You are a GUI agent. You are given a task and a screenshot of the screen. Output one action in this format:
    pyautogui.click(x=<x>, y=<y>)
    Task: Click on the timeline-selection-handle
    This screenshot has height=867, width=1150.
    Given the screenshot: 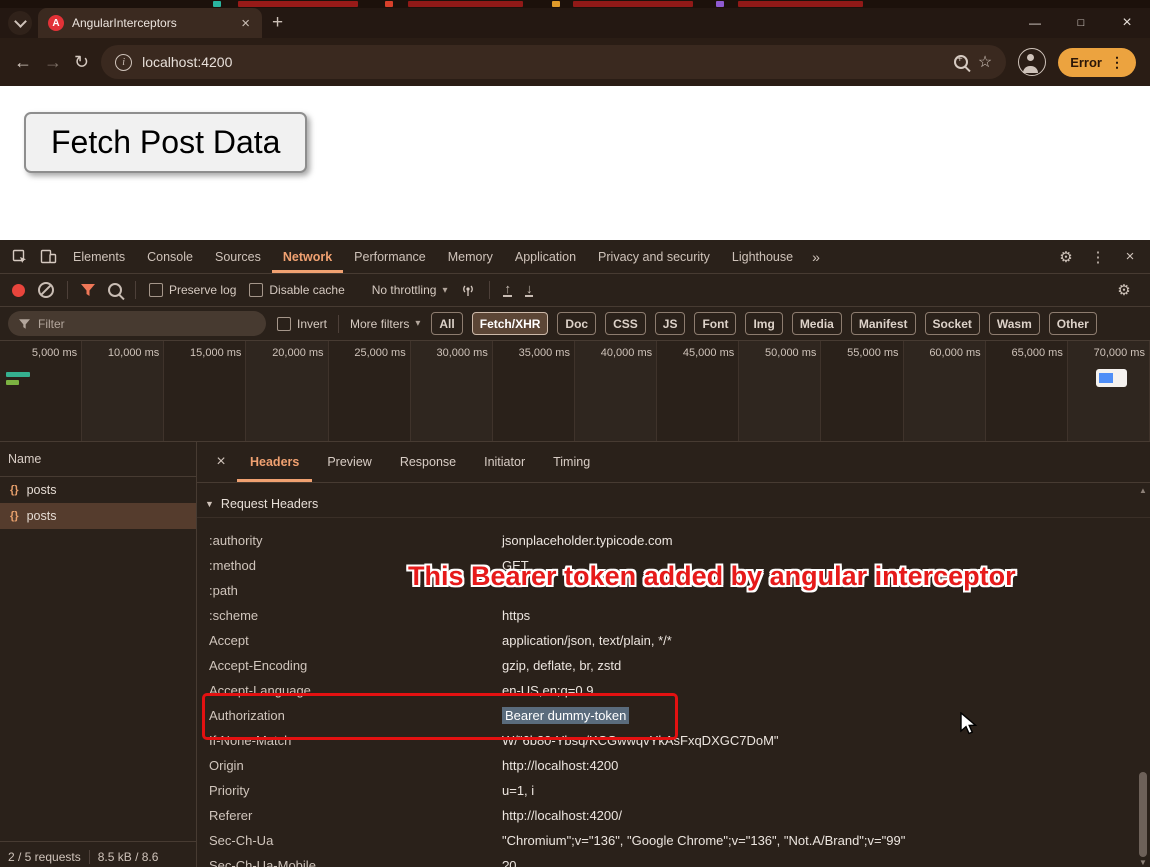 What is the action you would take?
    pyautogui.click(x=1111, y=378)
    